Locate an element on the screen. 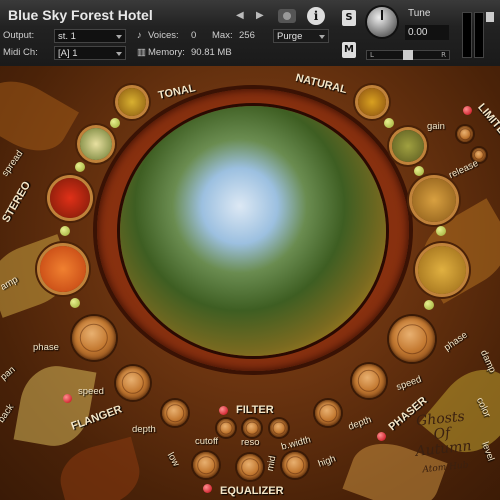 This screenshot has width=500, height=500. pan-slider: L R is located at coordinates (408, 55).